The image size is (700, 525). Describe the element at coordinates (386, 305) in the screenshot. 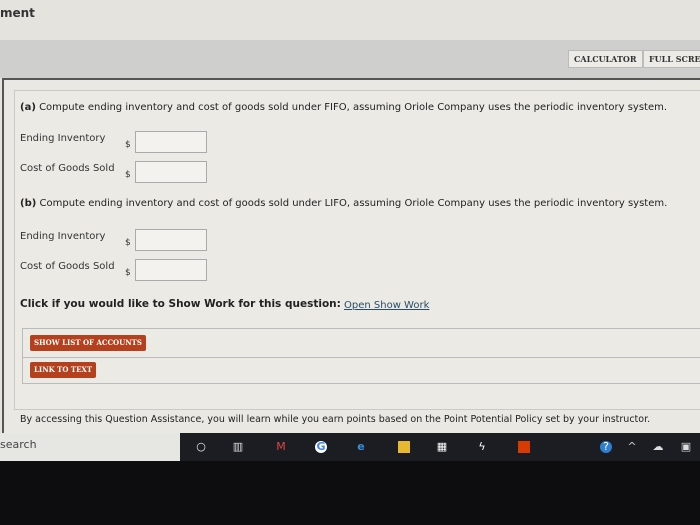

I see `open-show-work-link: Open Show Work` at that location.